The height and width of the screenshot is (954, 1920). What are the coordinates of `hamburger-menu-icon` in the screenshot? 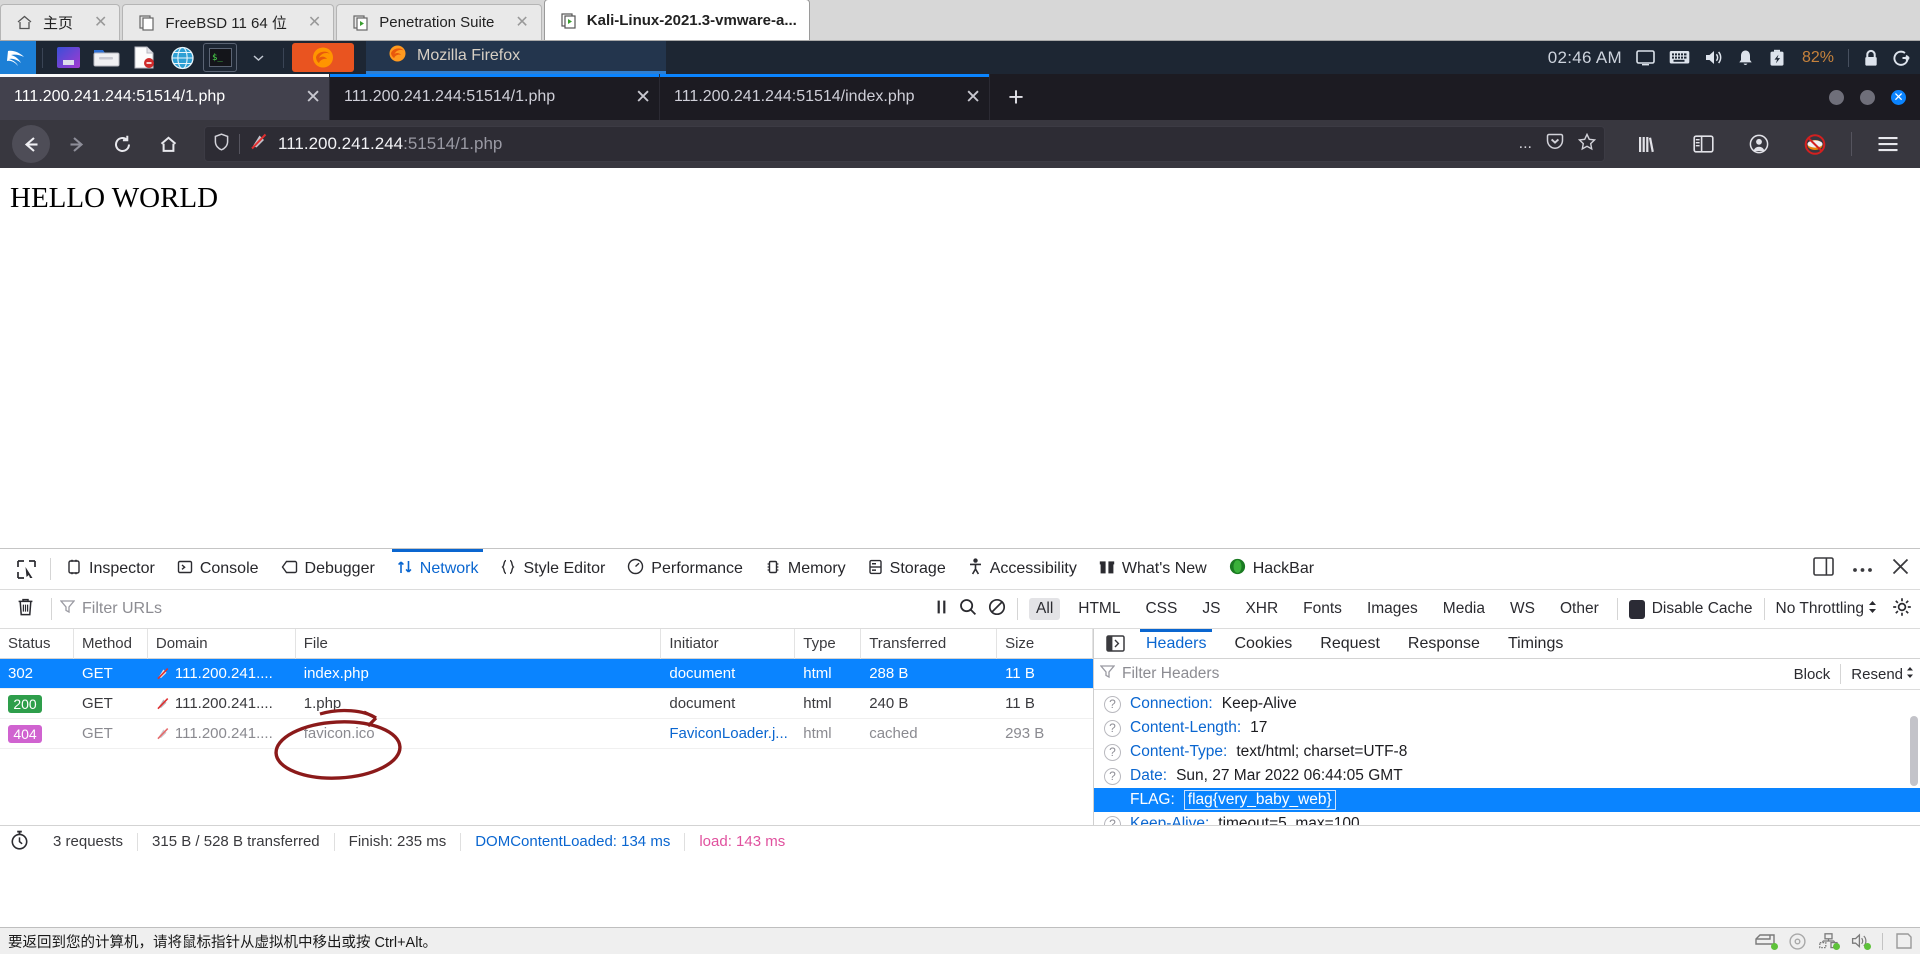 It's located at (1888, 144).